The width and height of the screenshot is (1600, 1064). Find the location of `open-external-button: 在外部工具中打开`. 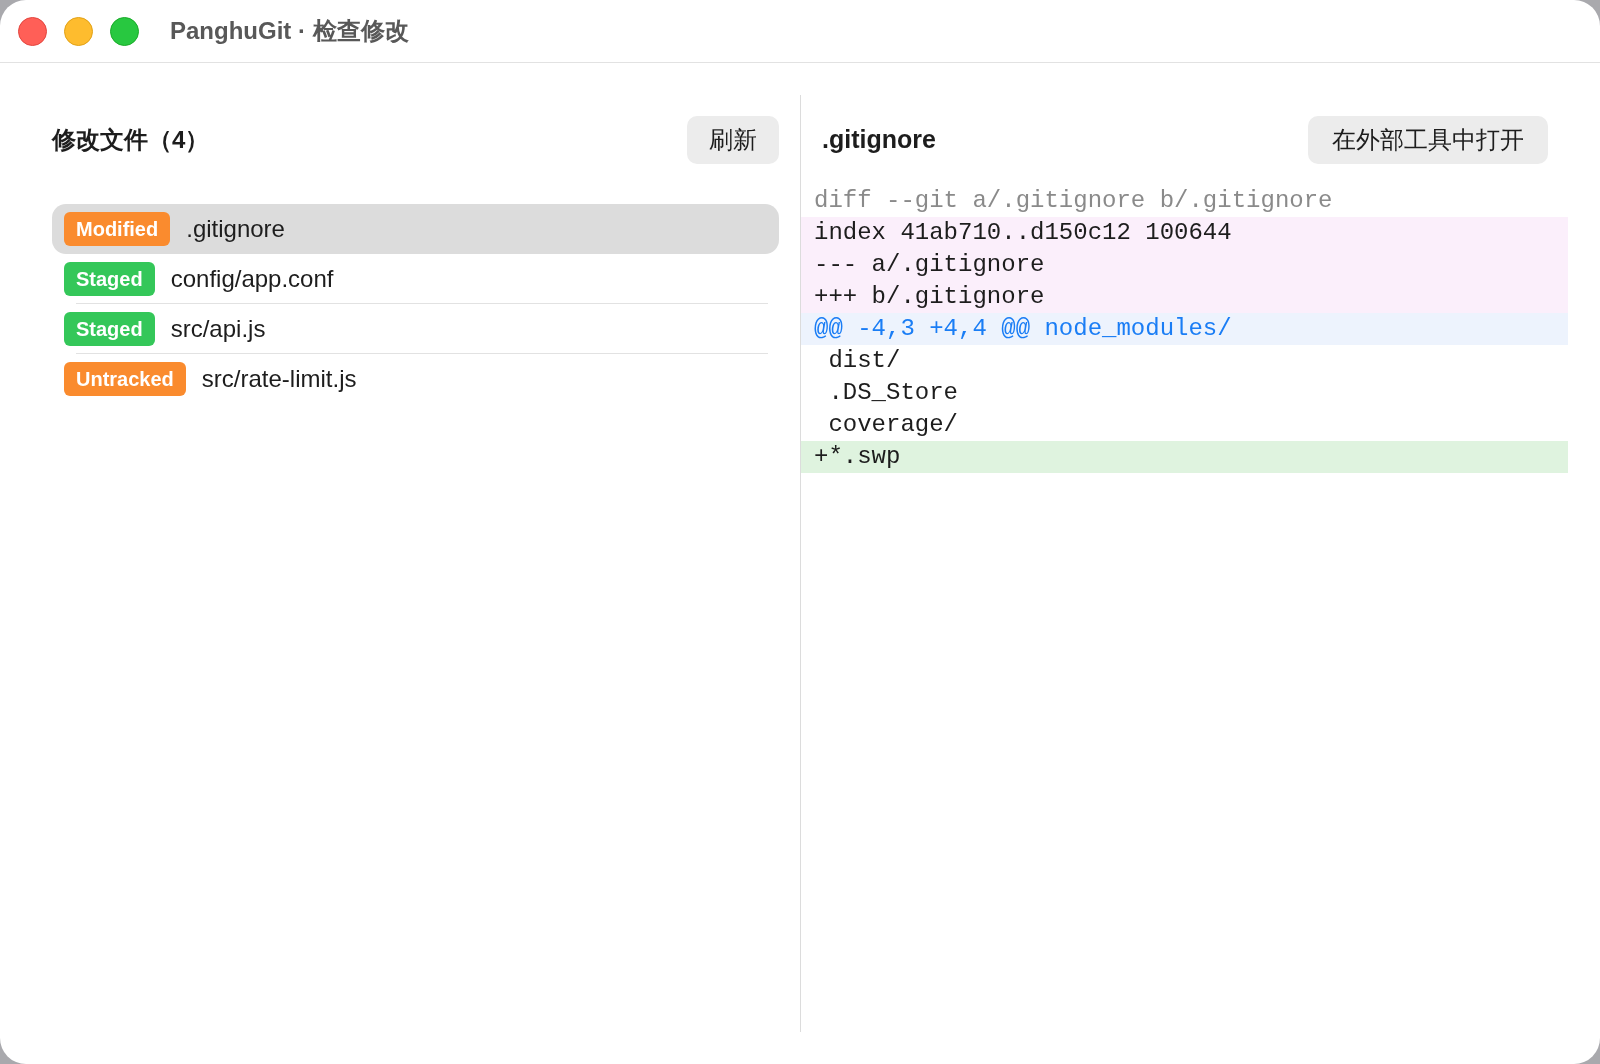

open-external-button: 在外部工具中打开 is located at coordinates (1428, 140).